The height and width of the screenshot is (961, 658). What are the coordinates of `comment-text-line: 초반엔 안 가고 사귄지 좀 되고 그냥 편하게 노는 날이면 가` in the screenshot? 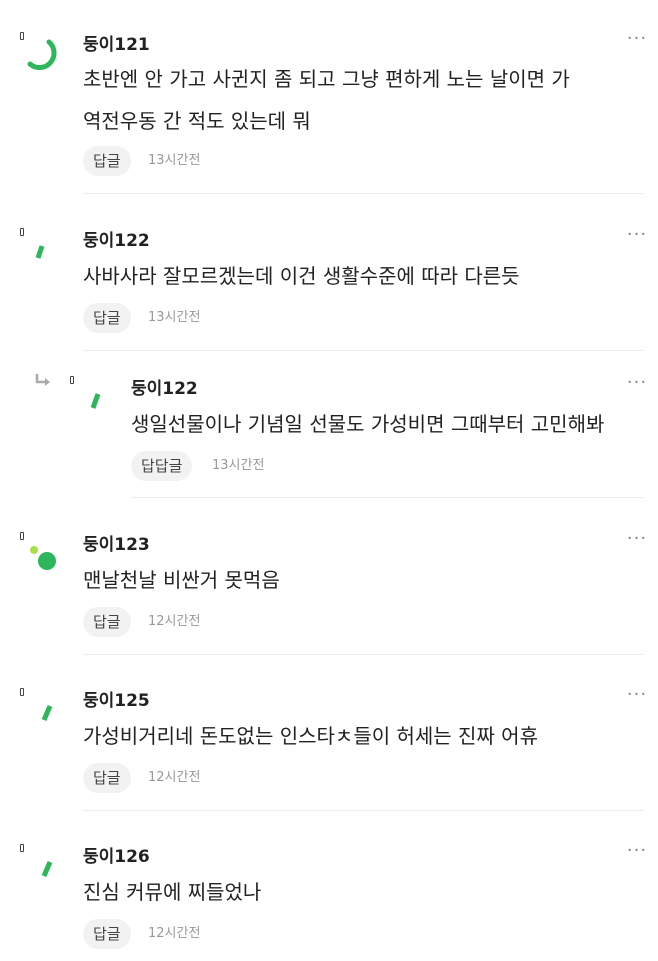 It's located at (326, 79).